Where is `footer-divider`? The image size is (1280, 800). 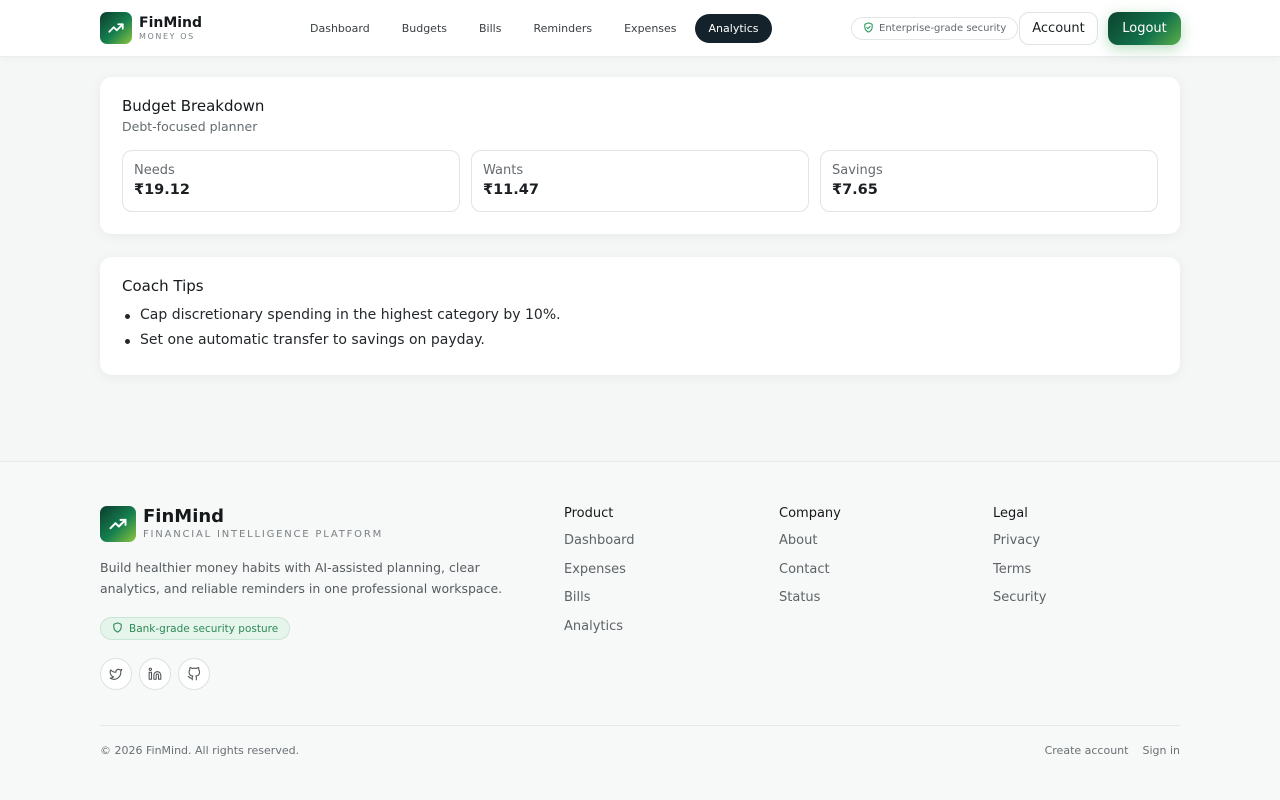
footer-divider is located at coordinates (640, 725).